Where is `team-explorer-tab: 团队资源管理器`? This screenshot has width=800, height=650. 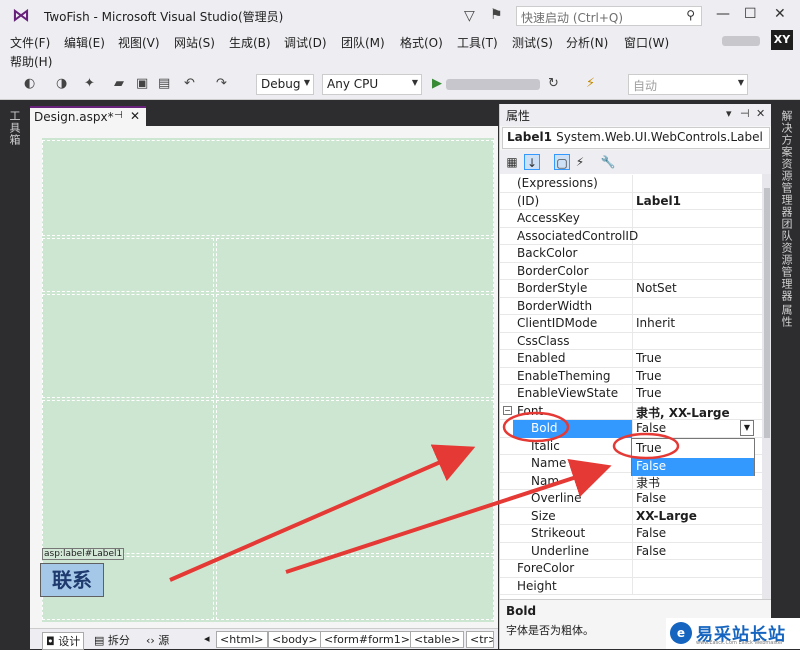
team-explorer-tab: 团队资源管理器 is located at coordinates (786, 260).